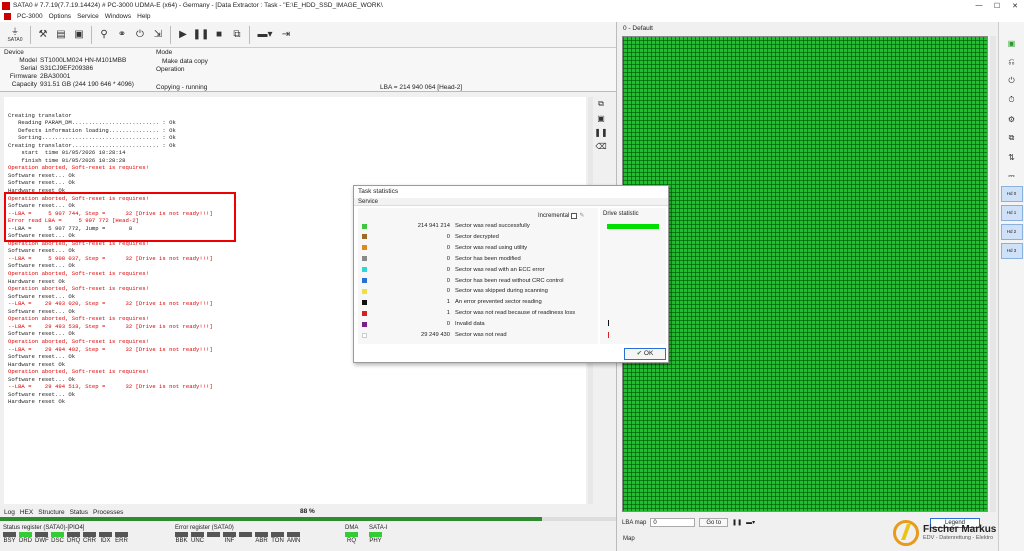 The height and width of the screenshot is (551, 1024). I want to click on export-icon: ⇲, so click(158, 34).